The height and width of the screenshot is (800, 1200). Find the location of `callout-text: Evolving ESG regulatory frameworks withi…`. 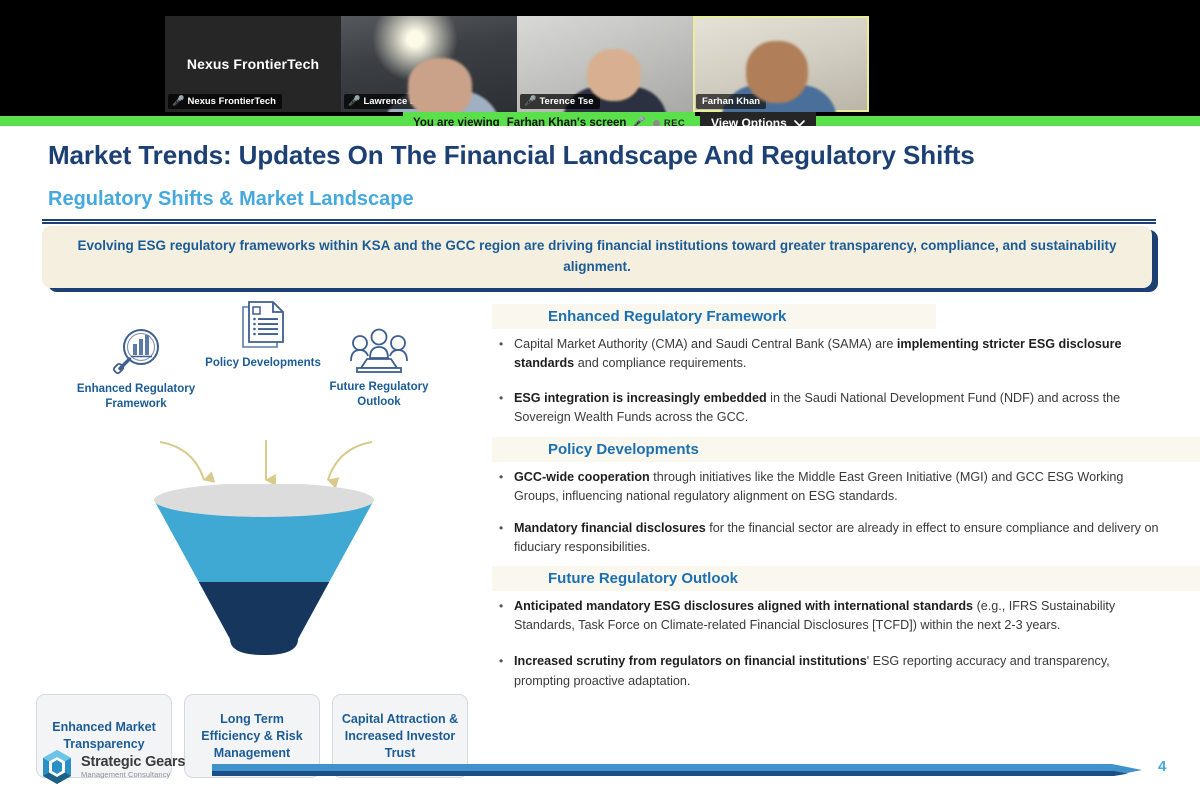

callout-text: Evolving ESG regulatory frameworks withi… is located at coordinates (597, 256).